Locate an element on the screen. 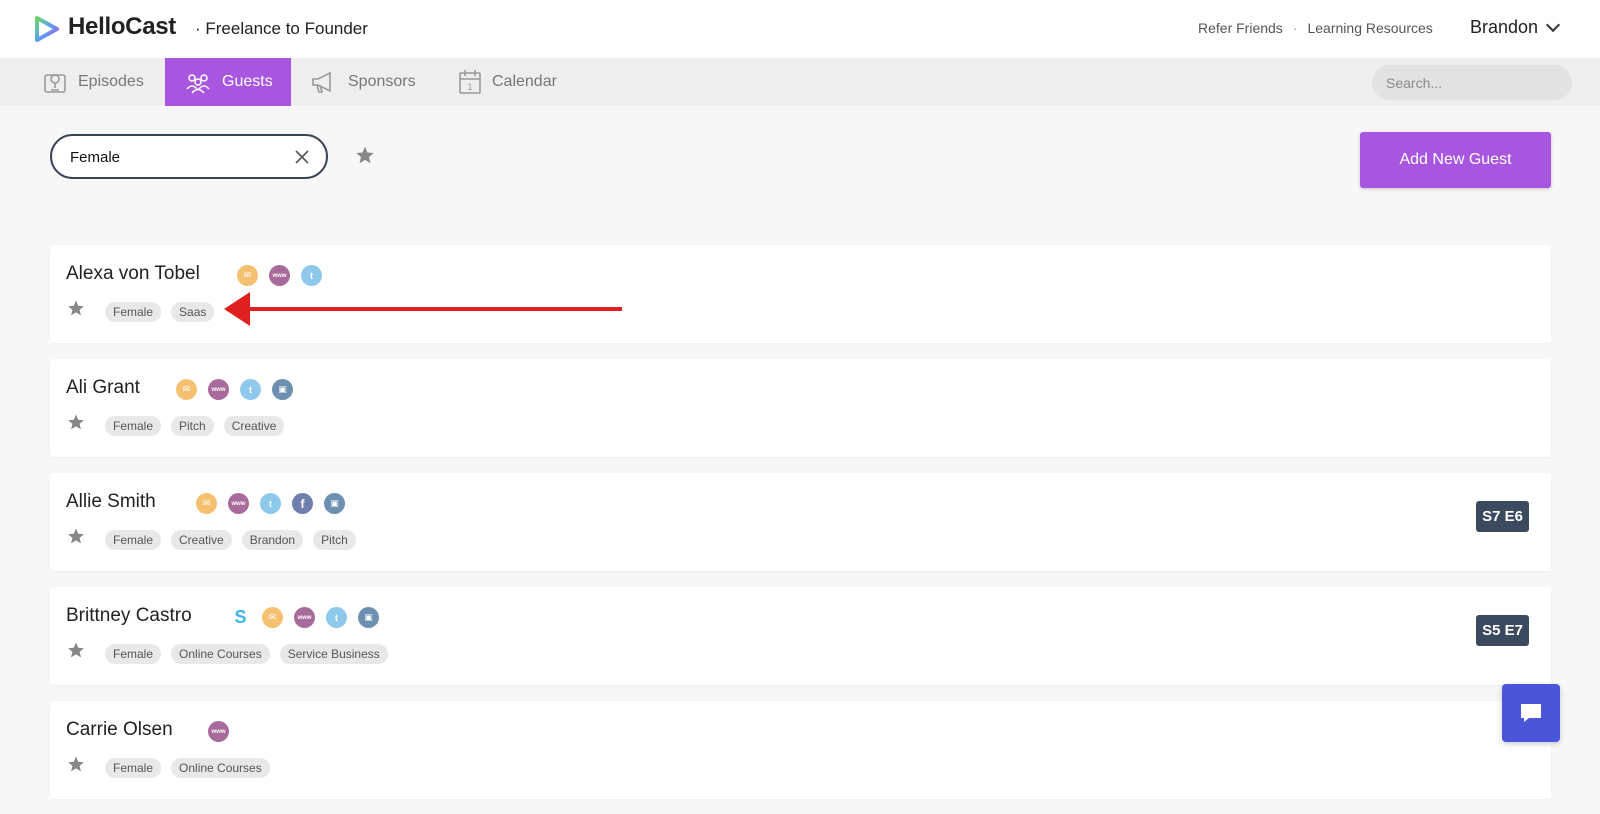 This screenshot has height=814, width=1600. chat-bubble-icon is located at coordinates (1531, 713).